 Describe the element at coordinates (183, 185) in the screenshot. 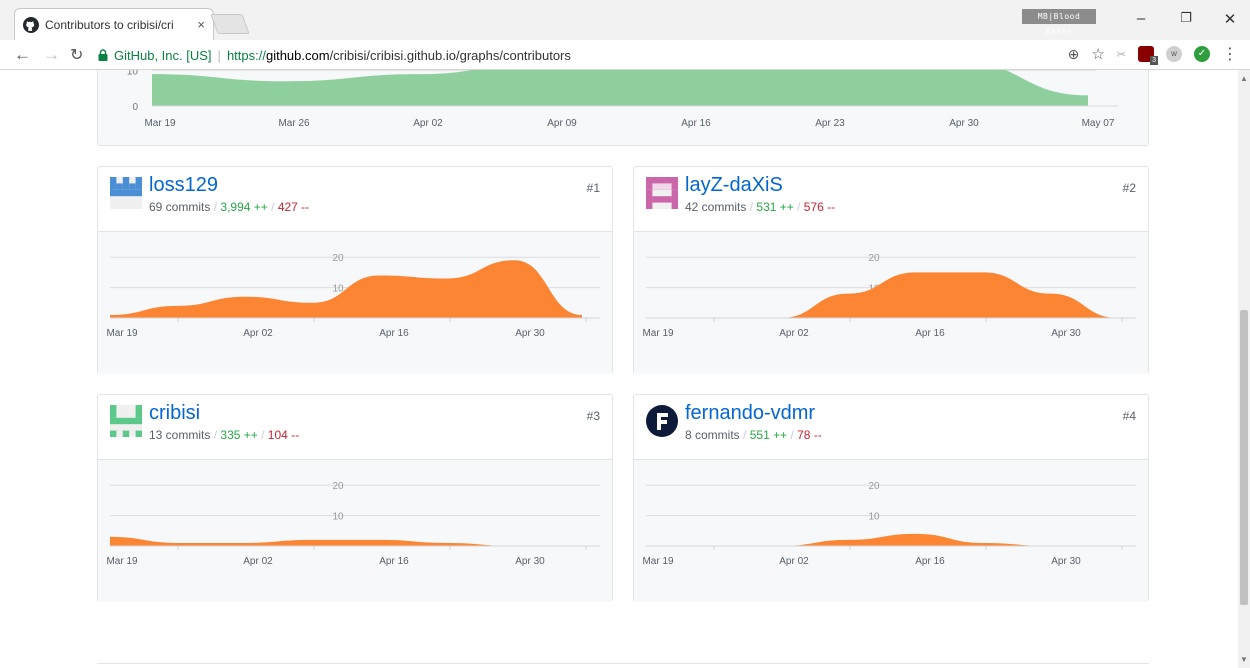

I see `contributor-login-link: loss129` at that location.